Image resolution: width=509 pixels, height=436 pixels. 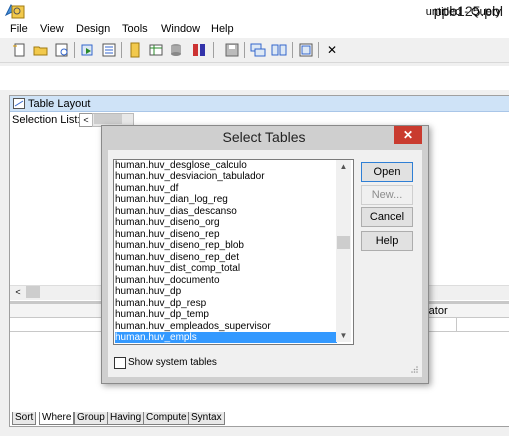 I want to click on dialog-title: Select Tables, so click(x=264, y=137).